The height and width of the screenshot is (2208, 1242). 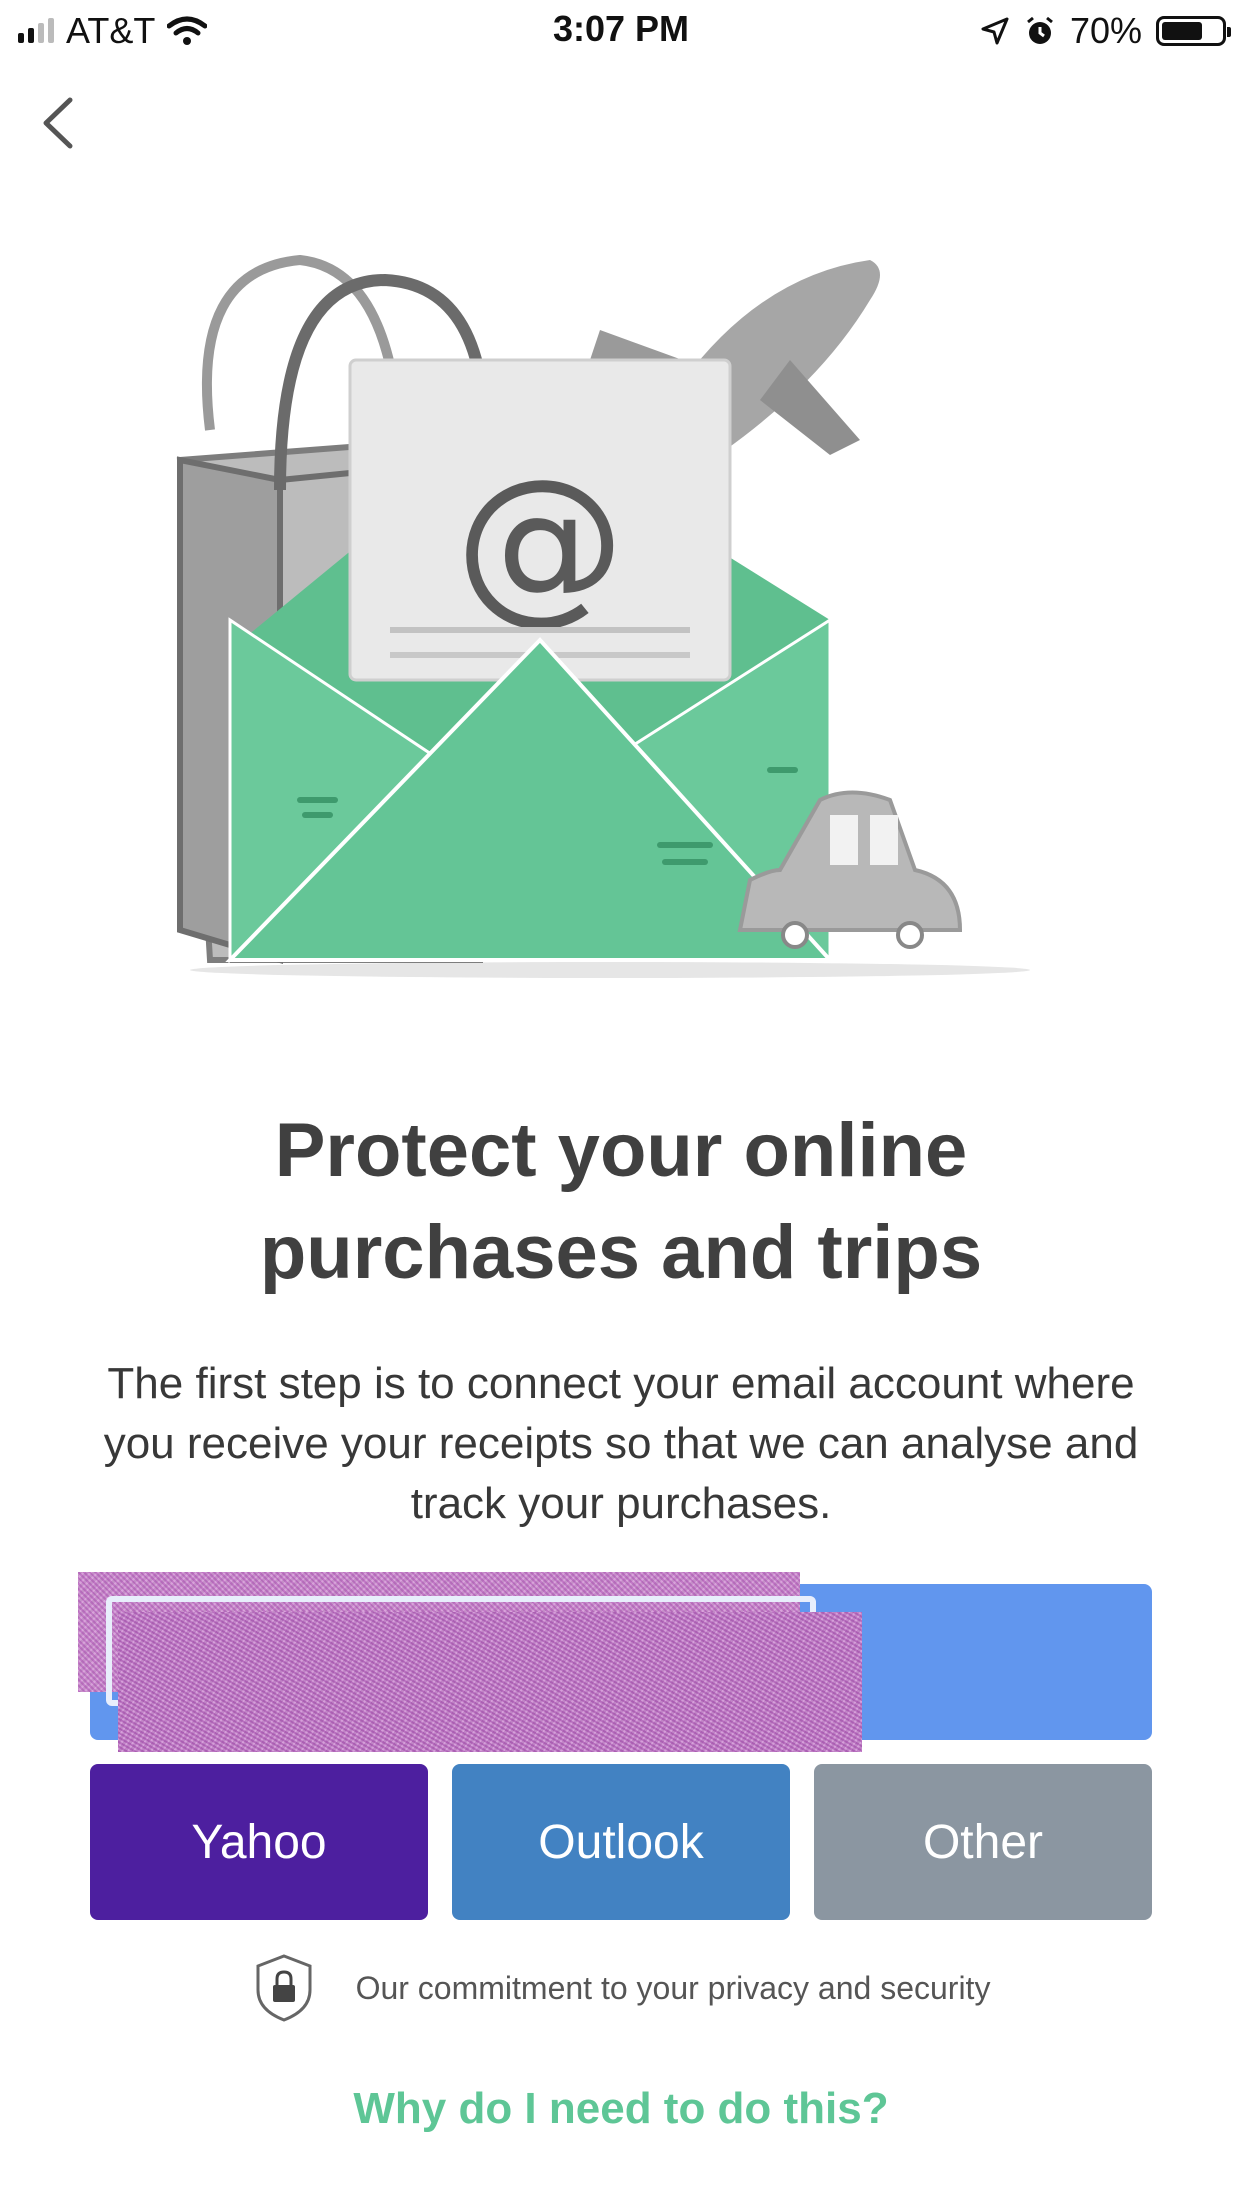 I want to click on provider-buttons: Yahoo Outlook Other, so click(x=621, y=1842).